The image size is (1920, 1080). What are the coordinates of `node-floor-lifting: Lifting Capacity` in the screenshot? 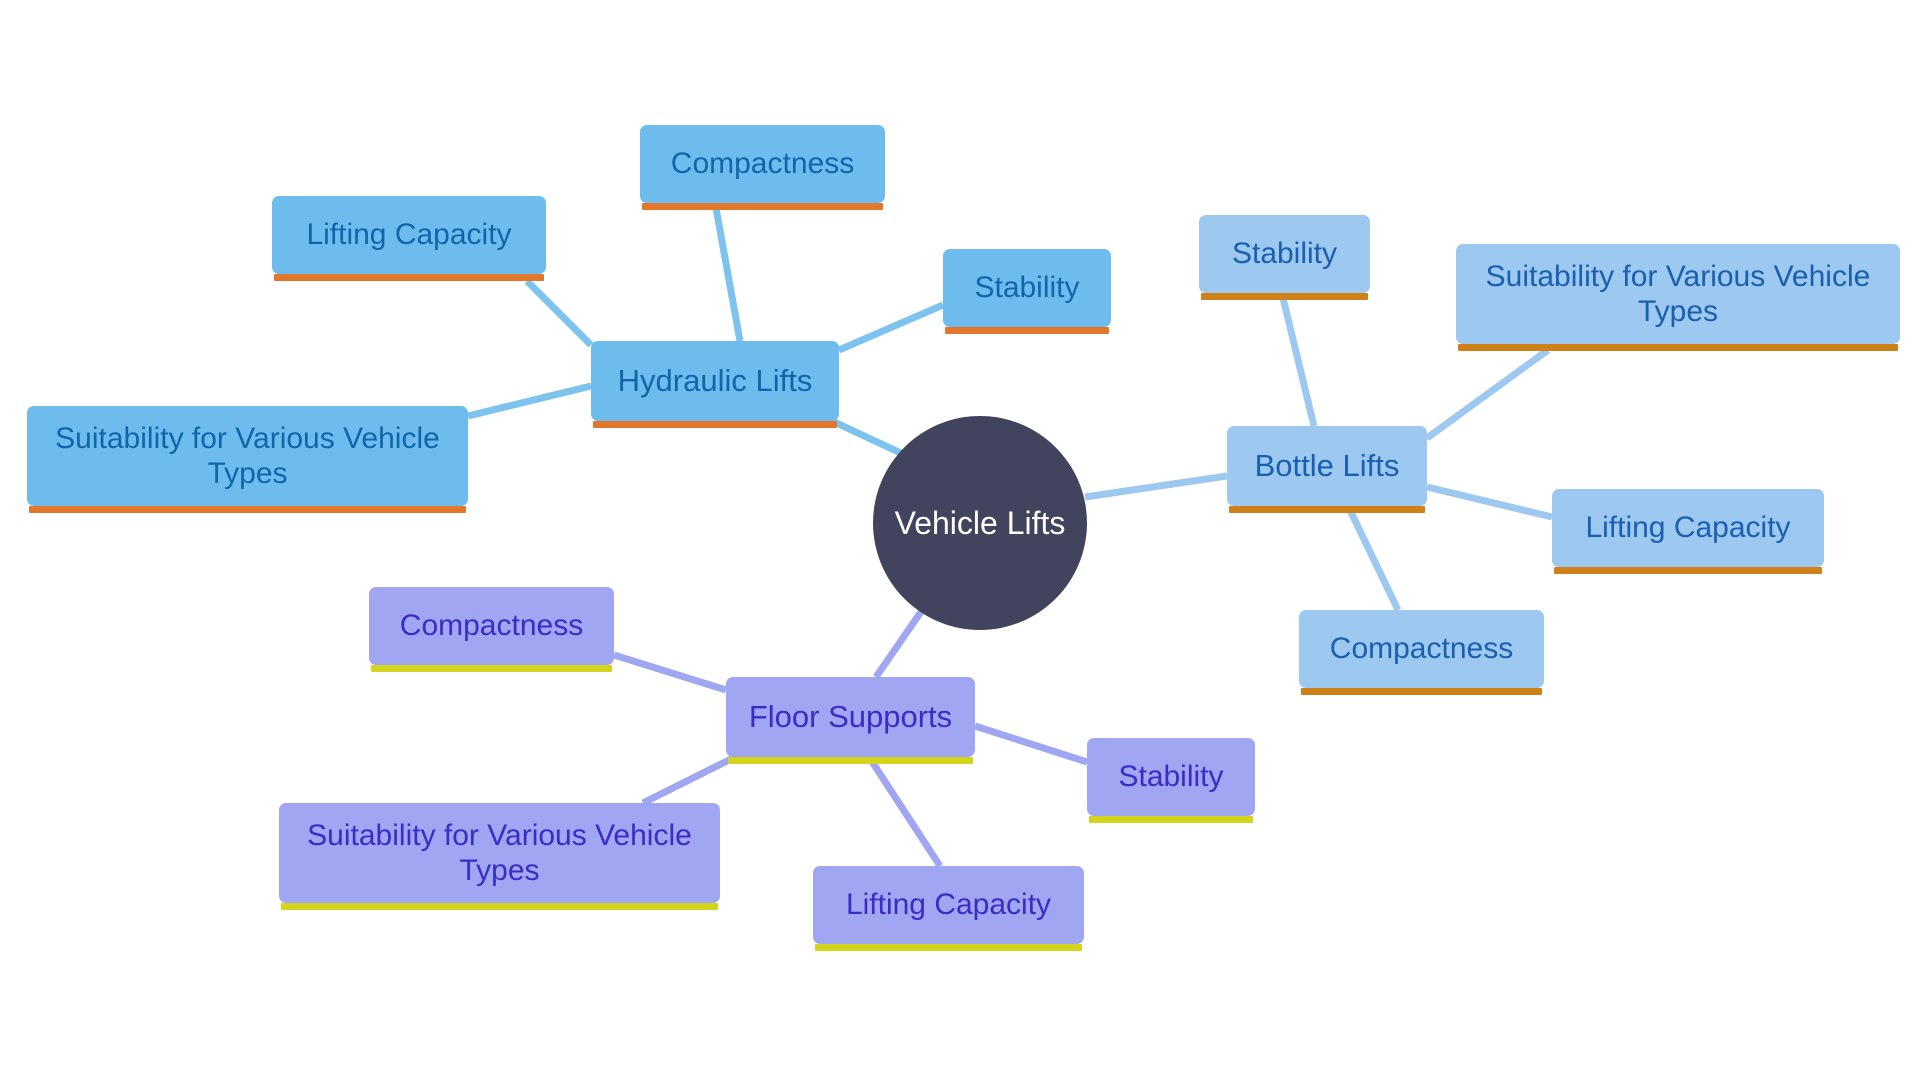 It's located at (948, 908).